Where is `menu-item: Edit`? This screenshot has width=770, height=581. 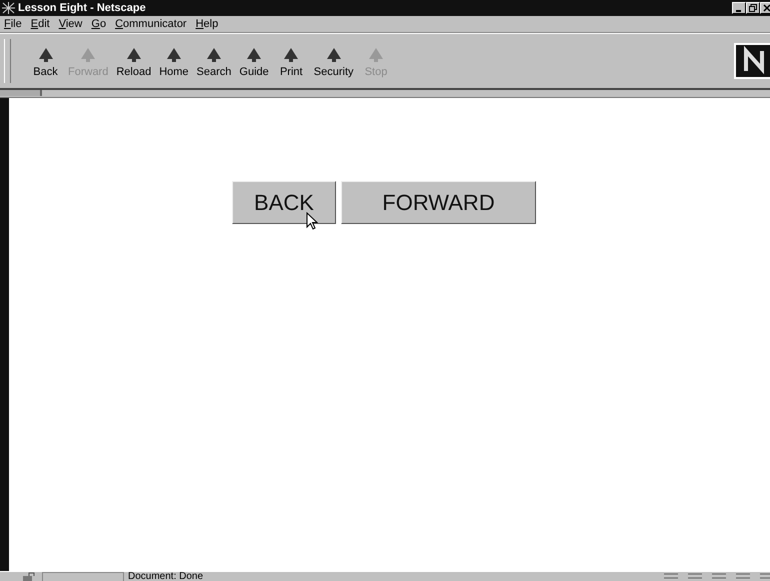 menu-item: Edit is located at coordinates (40, 24).